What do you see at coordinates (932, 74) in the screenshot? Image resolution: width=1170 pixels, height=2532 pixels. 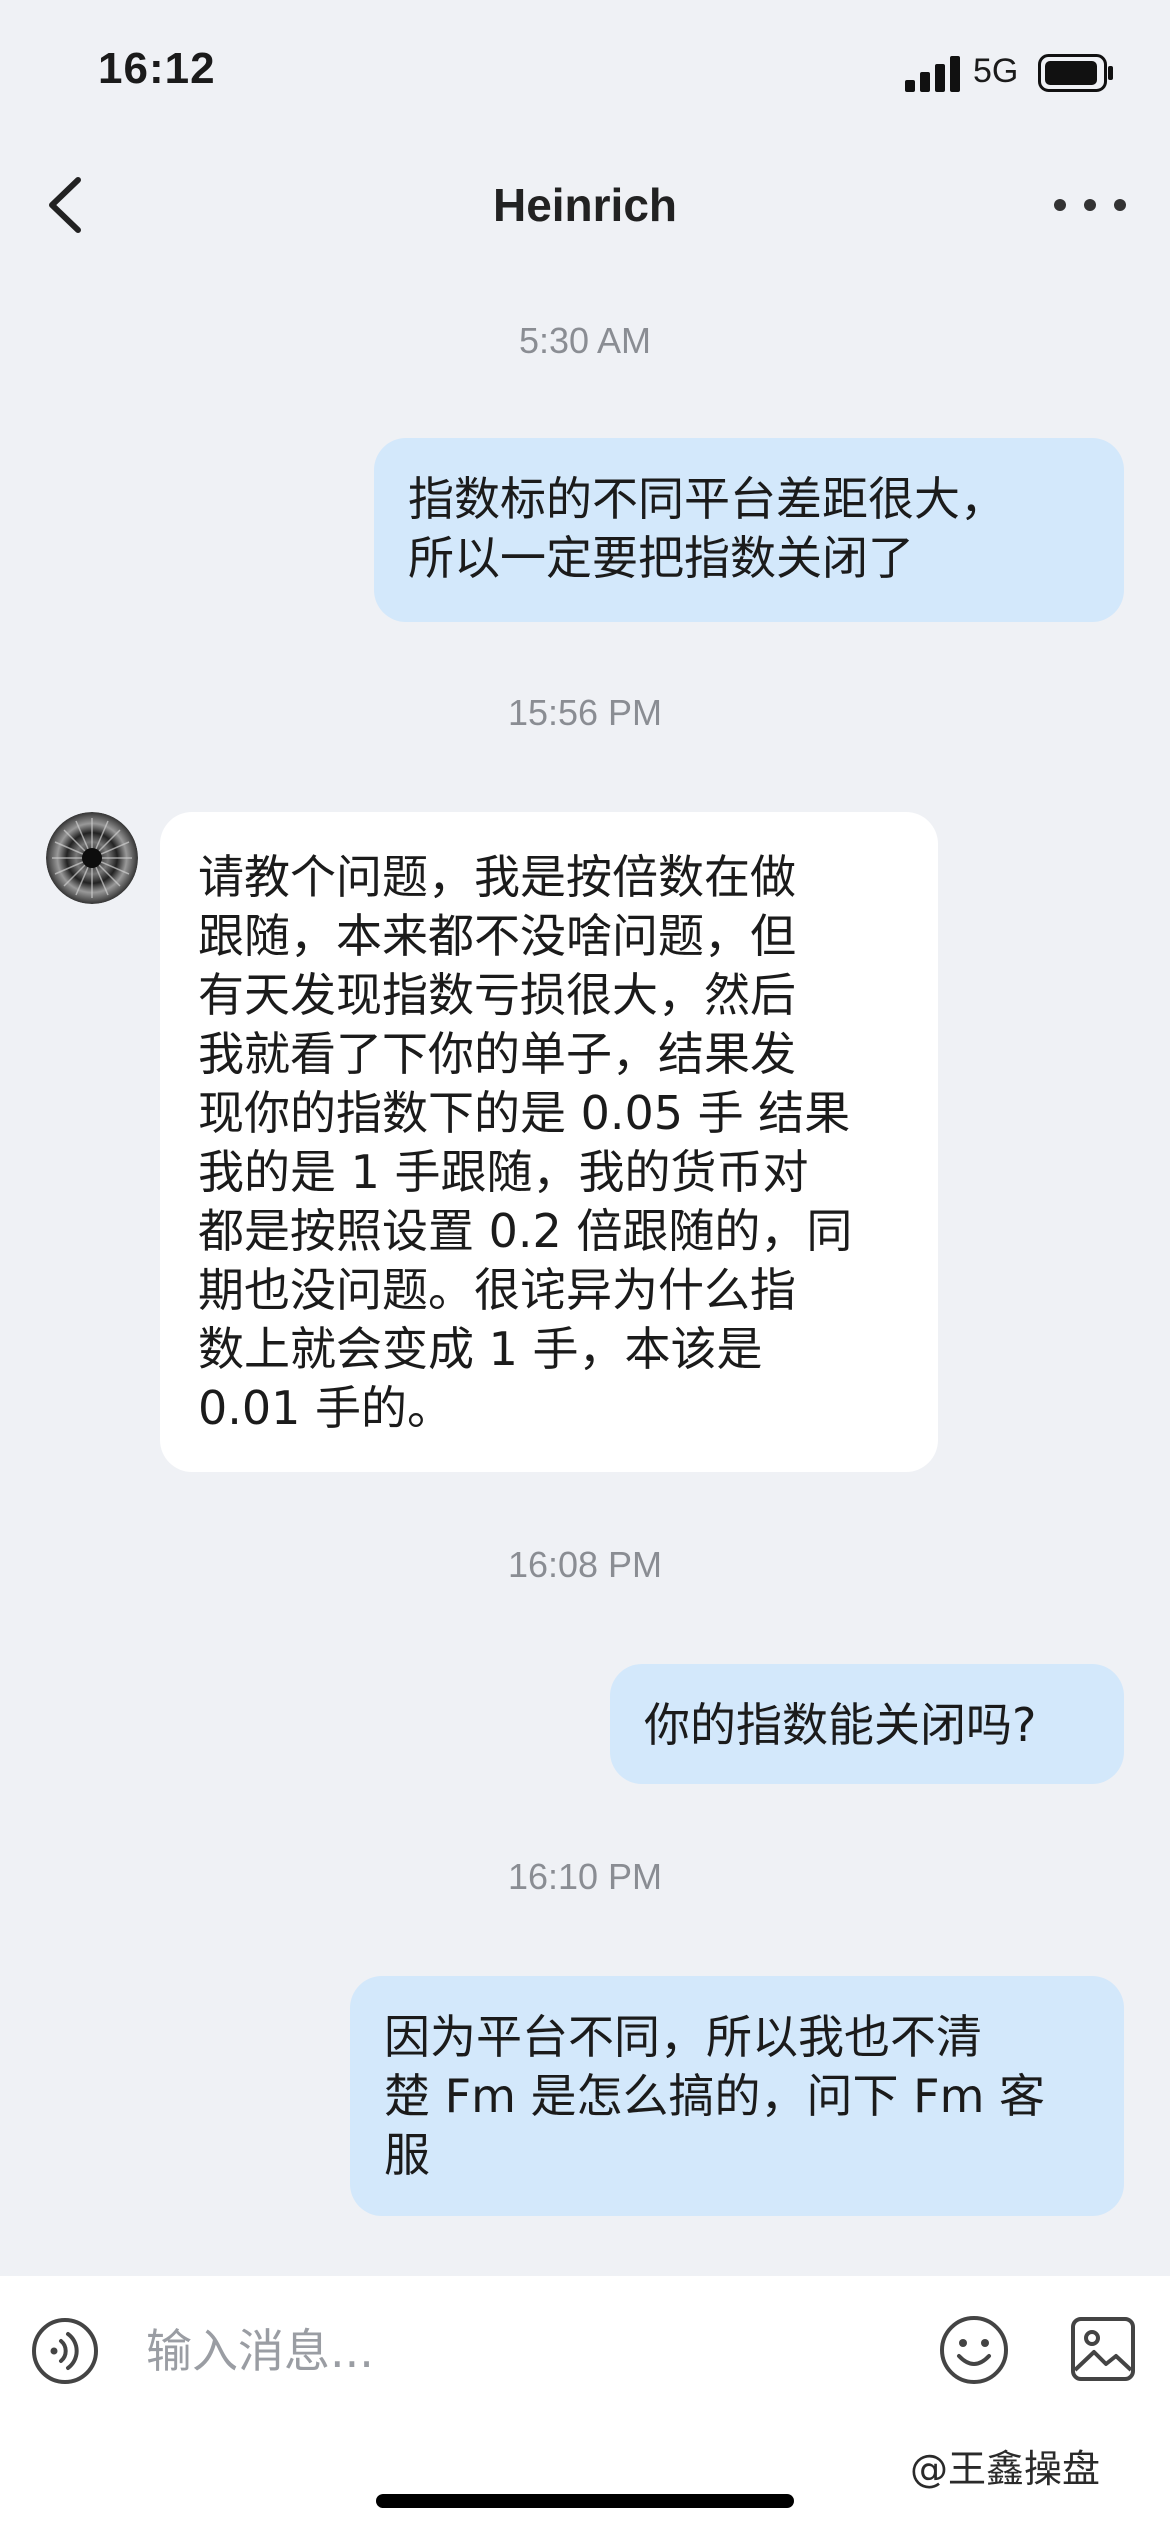 I see `signal-icon` at bounding box center [932, 74].